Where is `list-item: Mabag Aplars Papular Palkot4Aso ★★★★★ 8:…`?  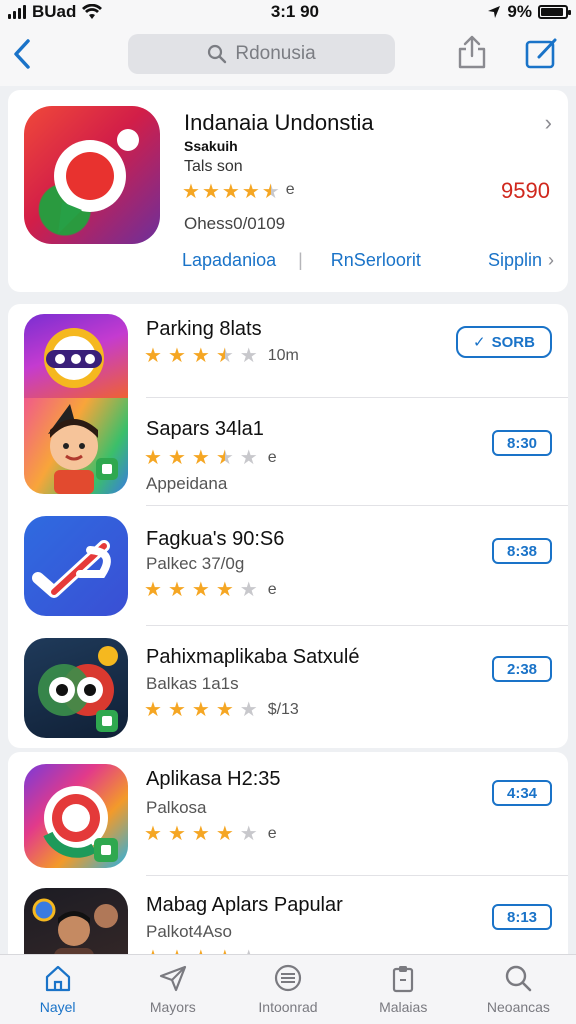 list-item: Mabag Aplars Papular Palkot4Aso ★★★★★ 8:… is located at coordinates (288, 919).